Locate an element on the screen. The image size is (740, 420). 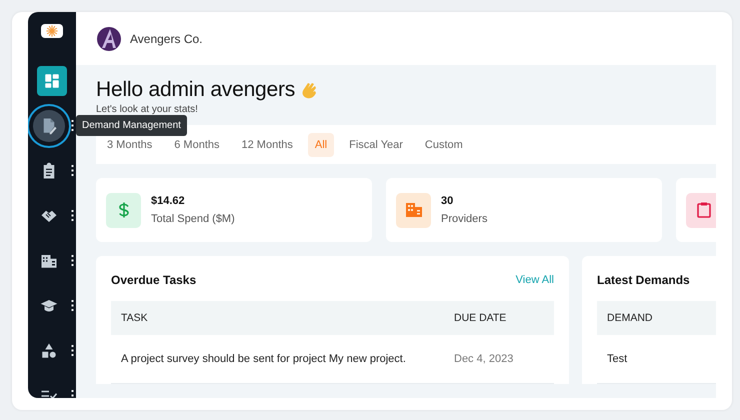
app-logo-icon is located at coordinates (52, 31).